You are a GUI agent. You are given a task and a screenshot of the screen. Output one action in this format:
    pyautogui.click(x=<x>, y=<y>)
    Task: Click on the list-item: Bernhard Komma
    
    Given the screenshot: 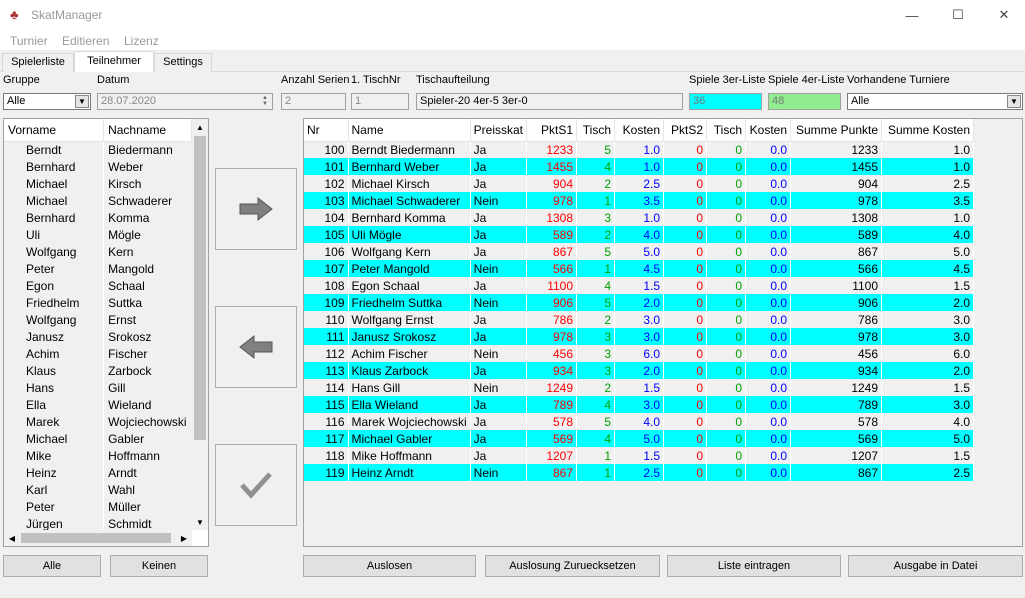 What is the action you would take?
    pyautogui.click(x=98, y=217)
    